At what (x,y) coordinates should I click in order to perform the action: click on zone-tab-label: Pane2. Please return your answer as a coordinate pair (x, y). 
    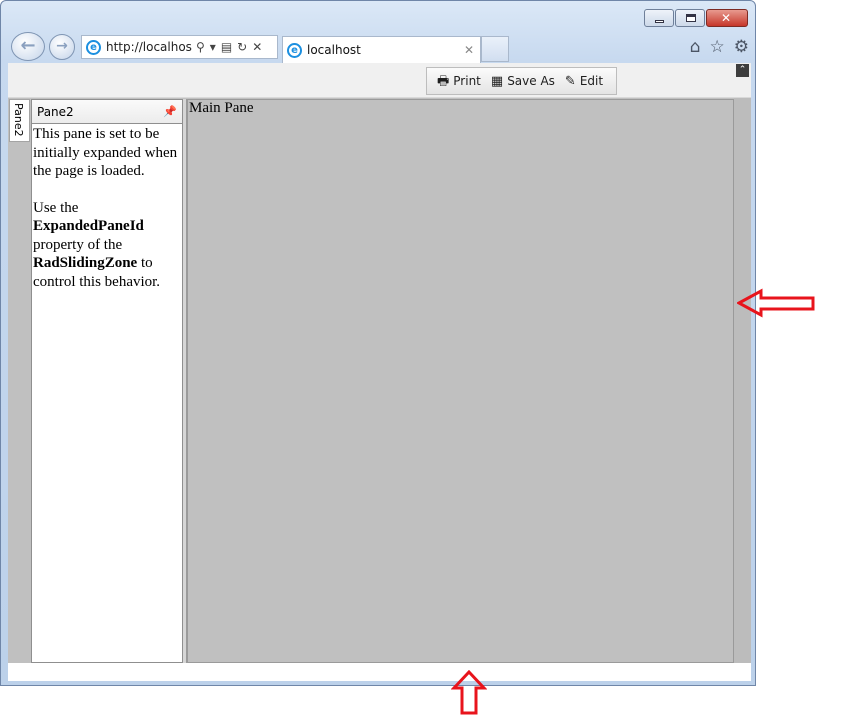
    Looking at the image, I should click on (18, 120).